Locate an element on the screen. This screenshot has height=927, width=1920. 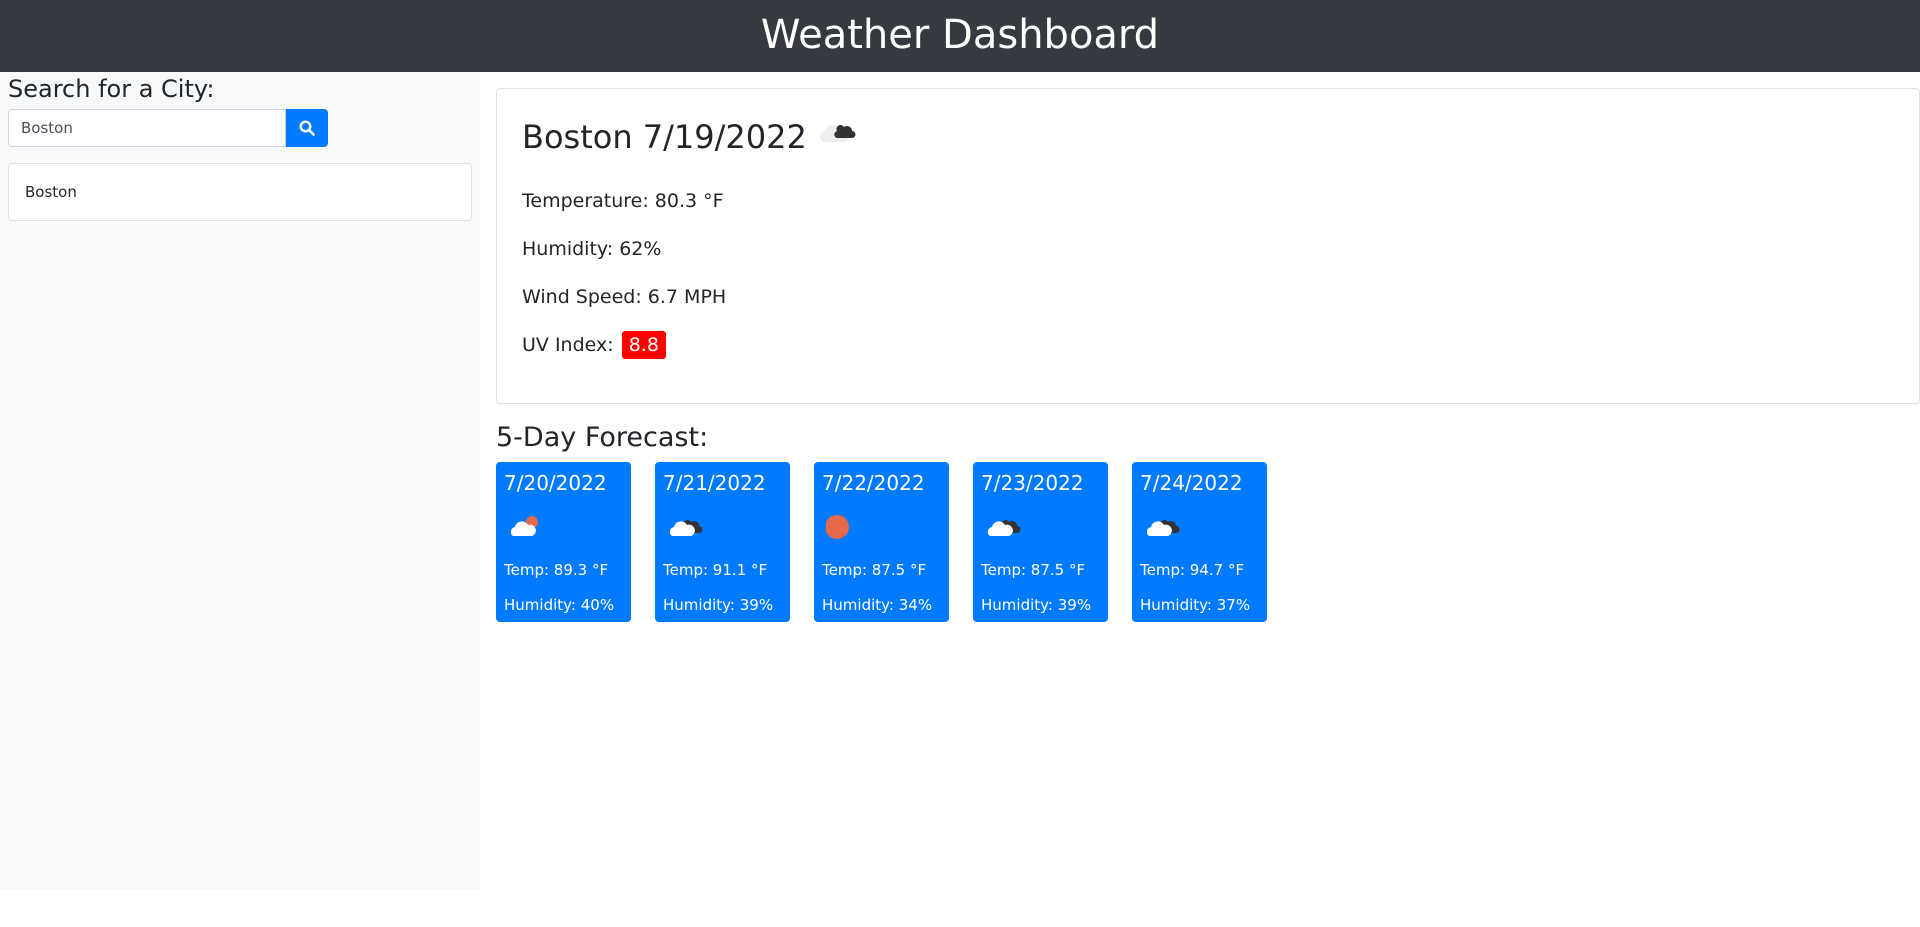
search-form is located at coordinates (168, 128).